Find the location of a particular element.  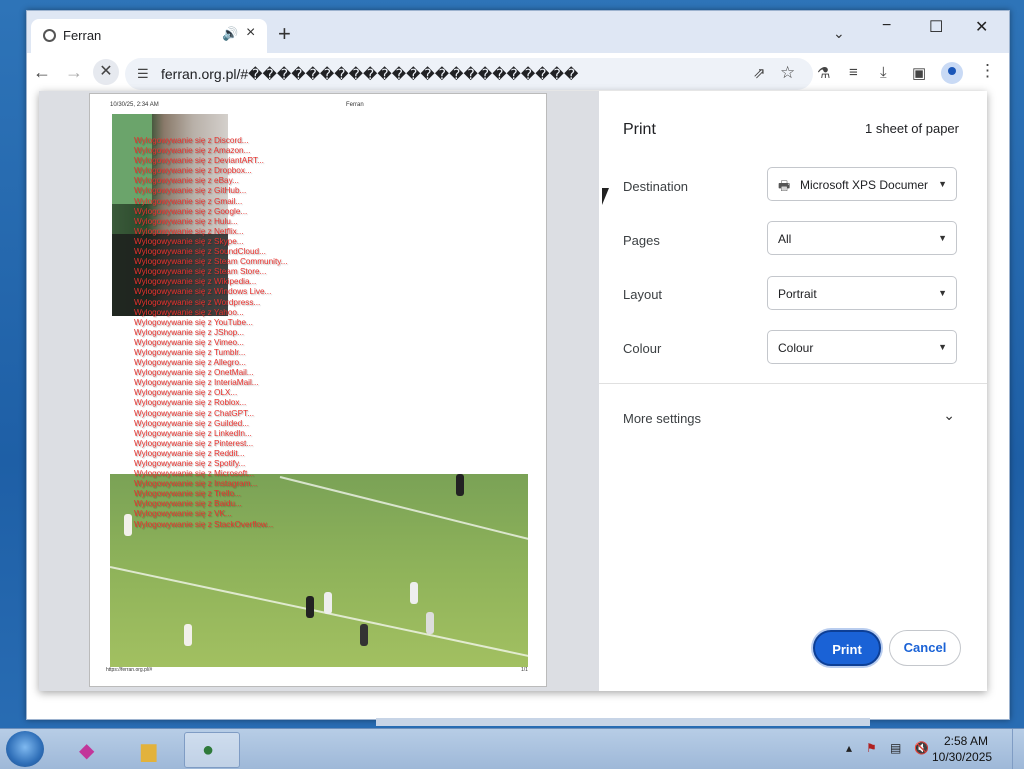

layout-select: Portrait ▼ is located at coordinates (862, 293).